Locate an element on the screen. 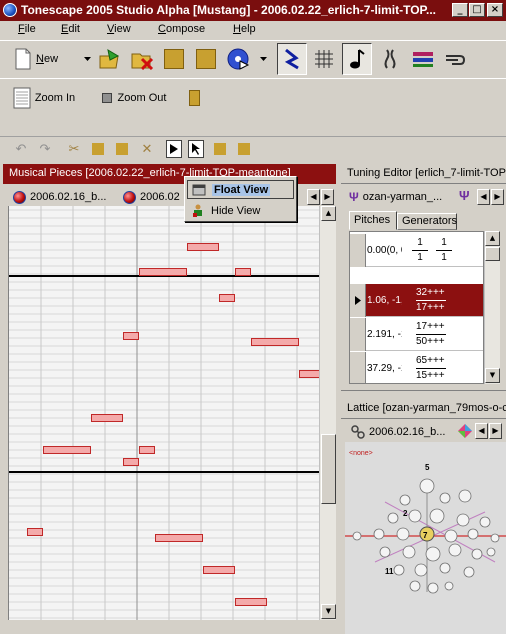 This screenshot has width=506, height=634. paste-button is located at coordinates (122, 149).